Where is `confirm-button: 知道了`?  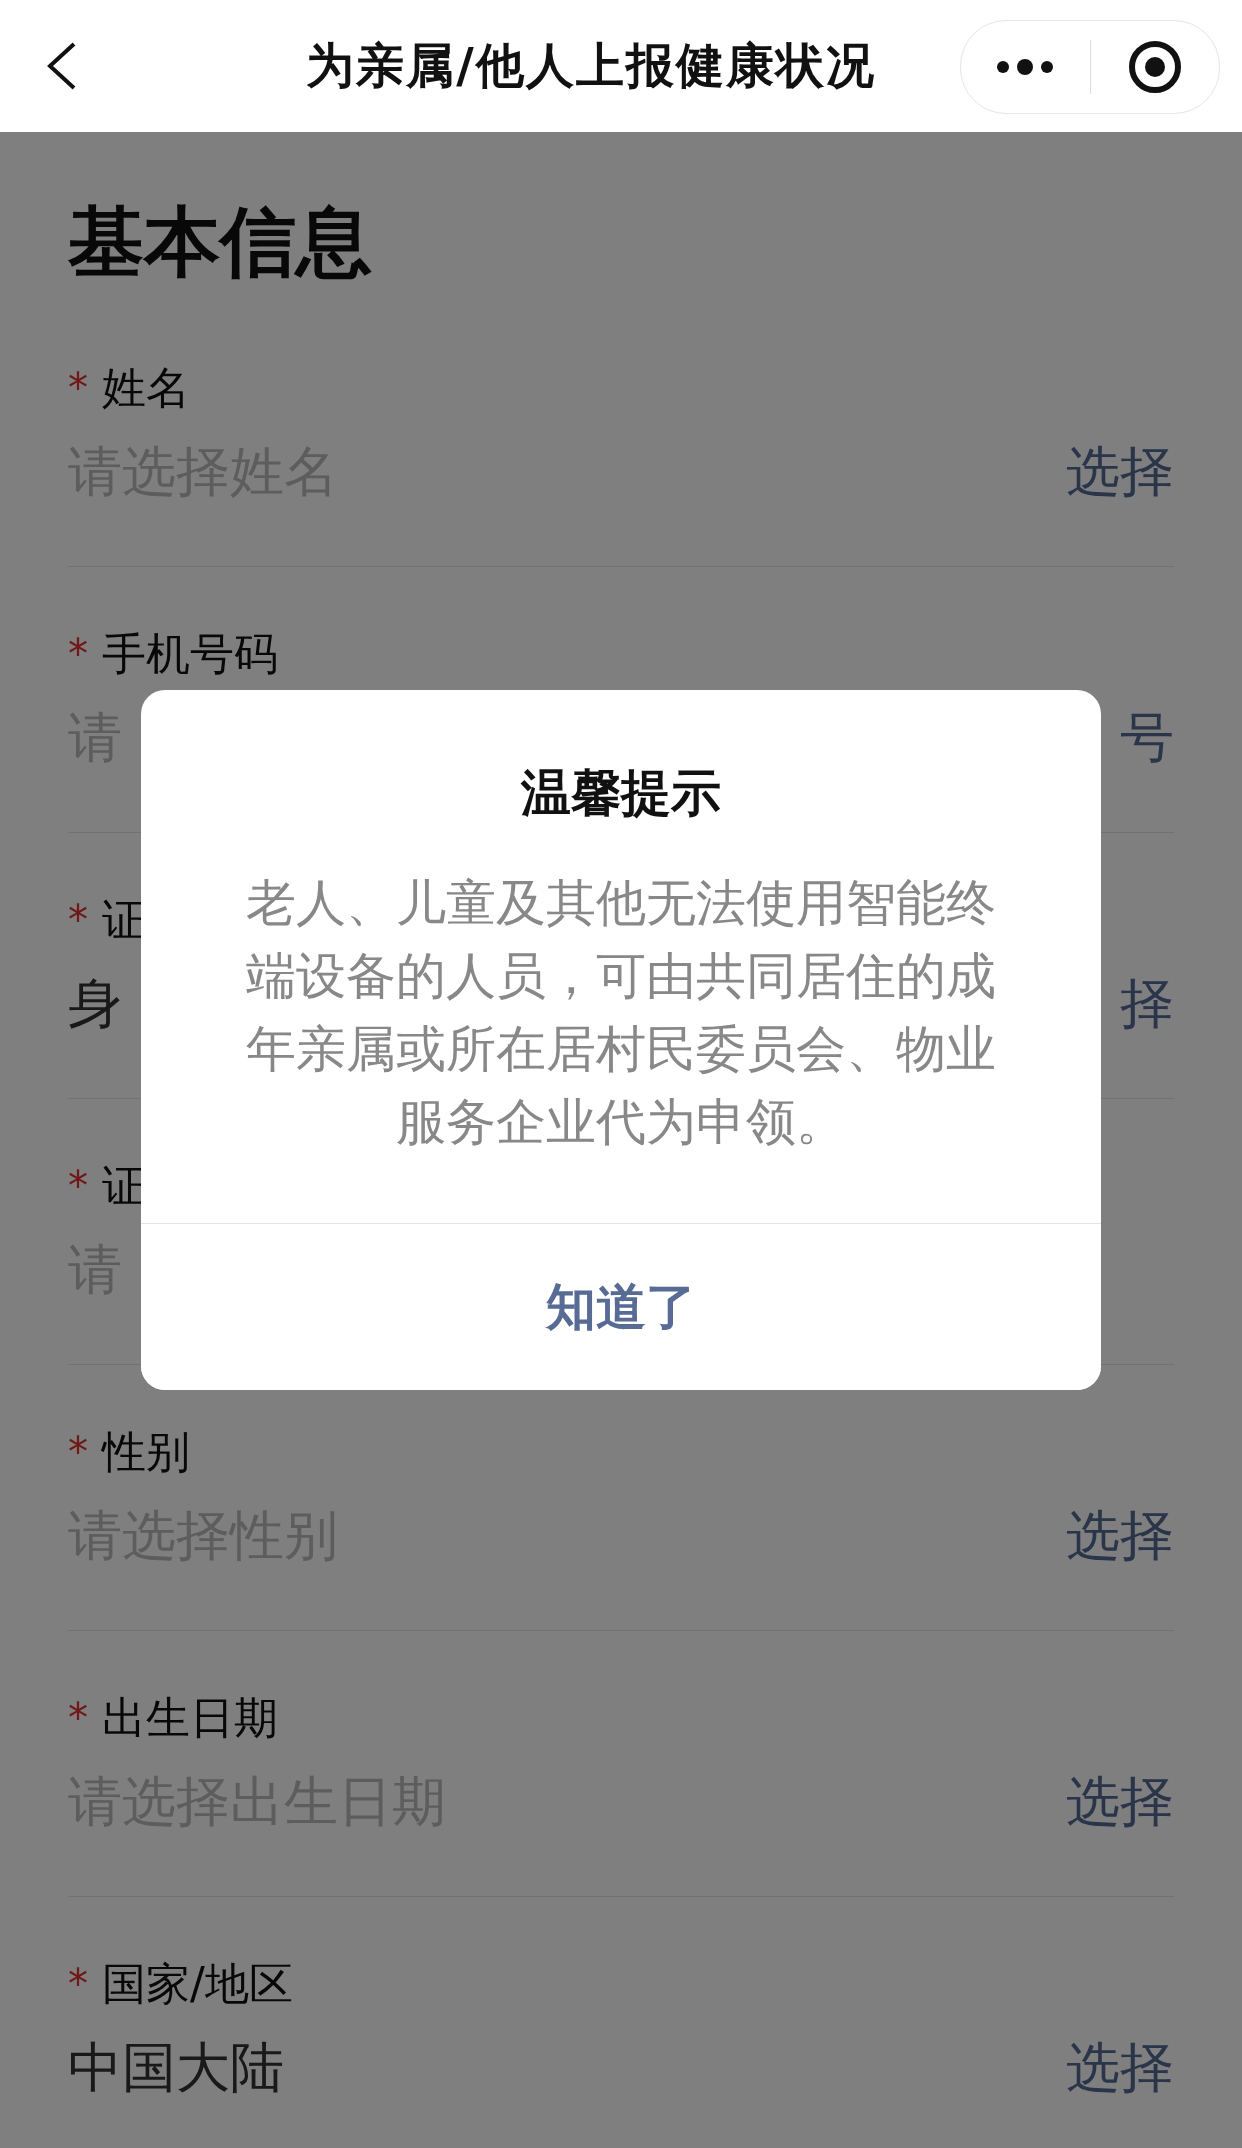 confirm-button: 知道了 is located at coordinates (621, 1306).